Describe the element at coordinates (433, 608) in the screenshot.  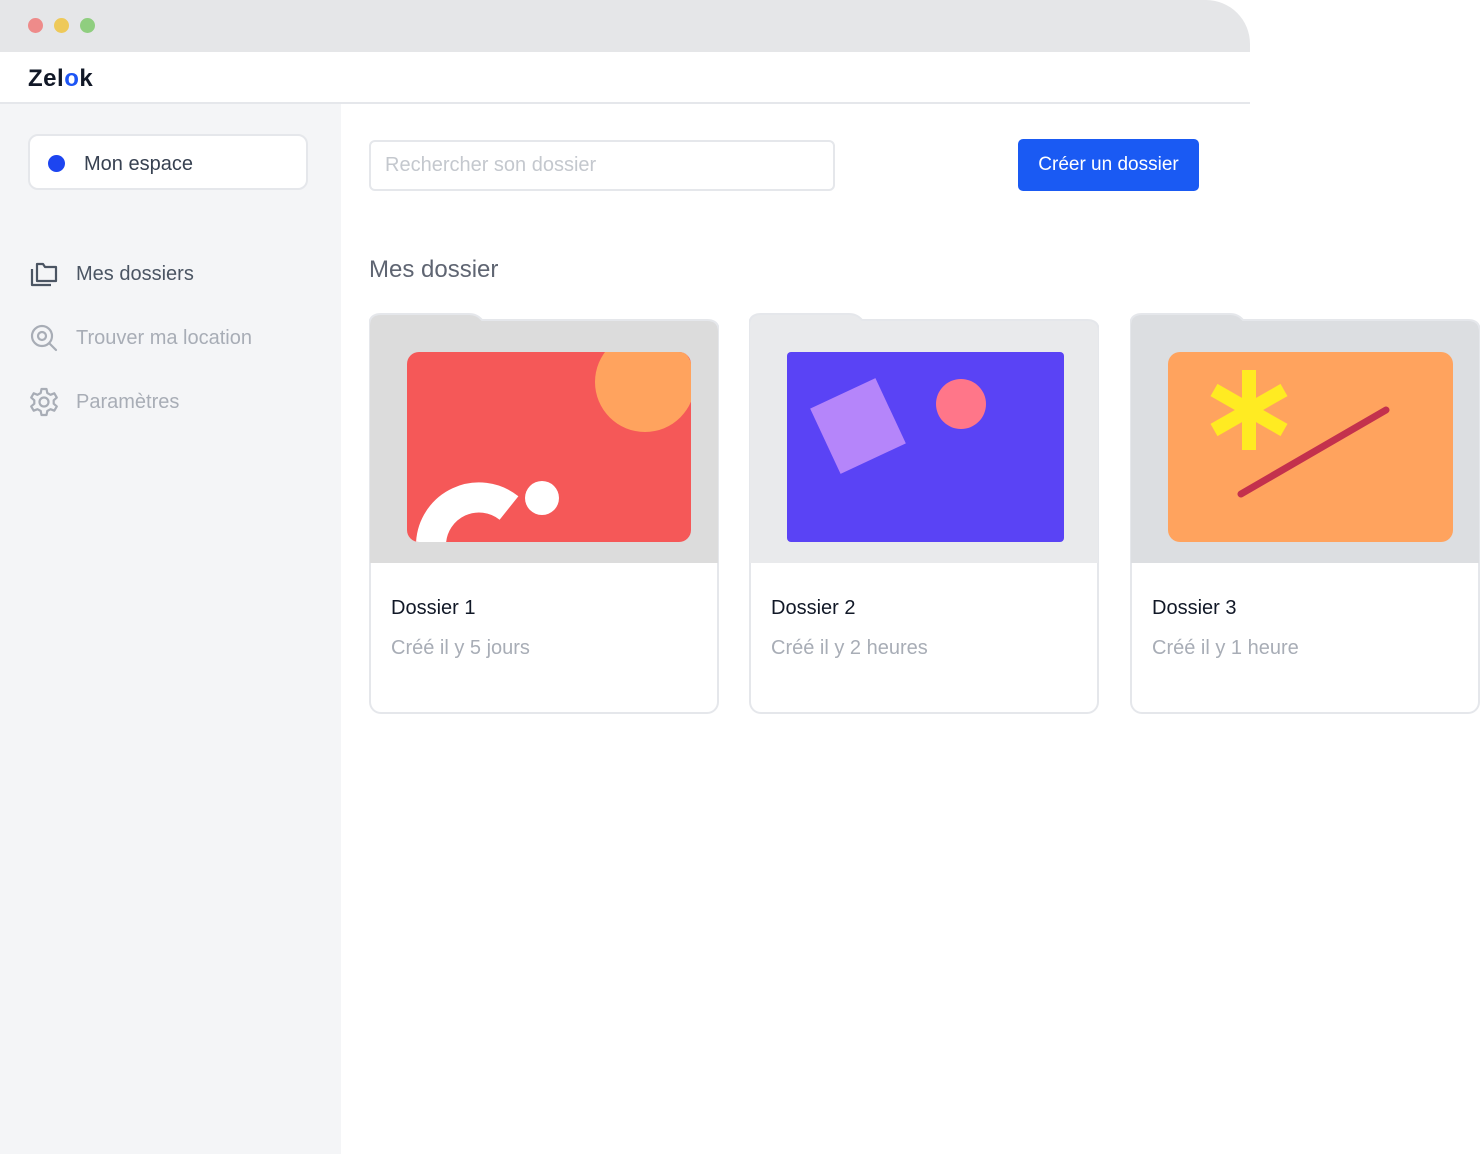
I see `folder-title: Dossier 1` at that location.